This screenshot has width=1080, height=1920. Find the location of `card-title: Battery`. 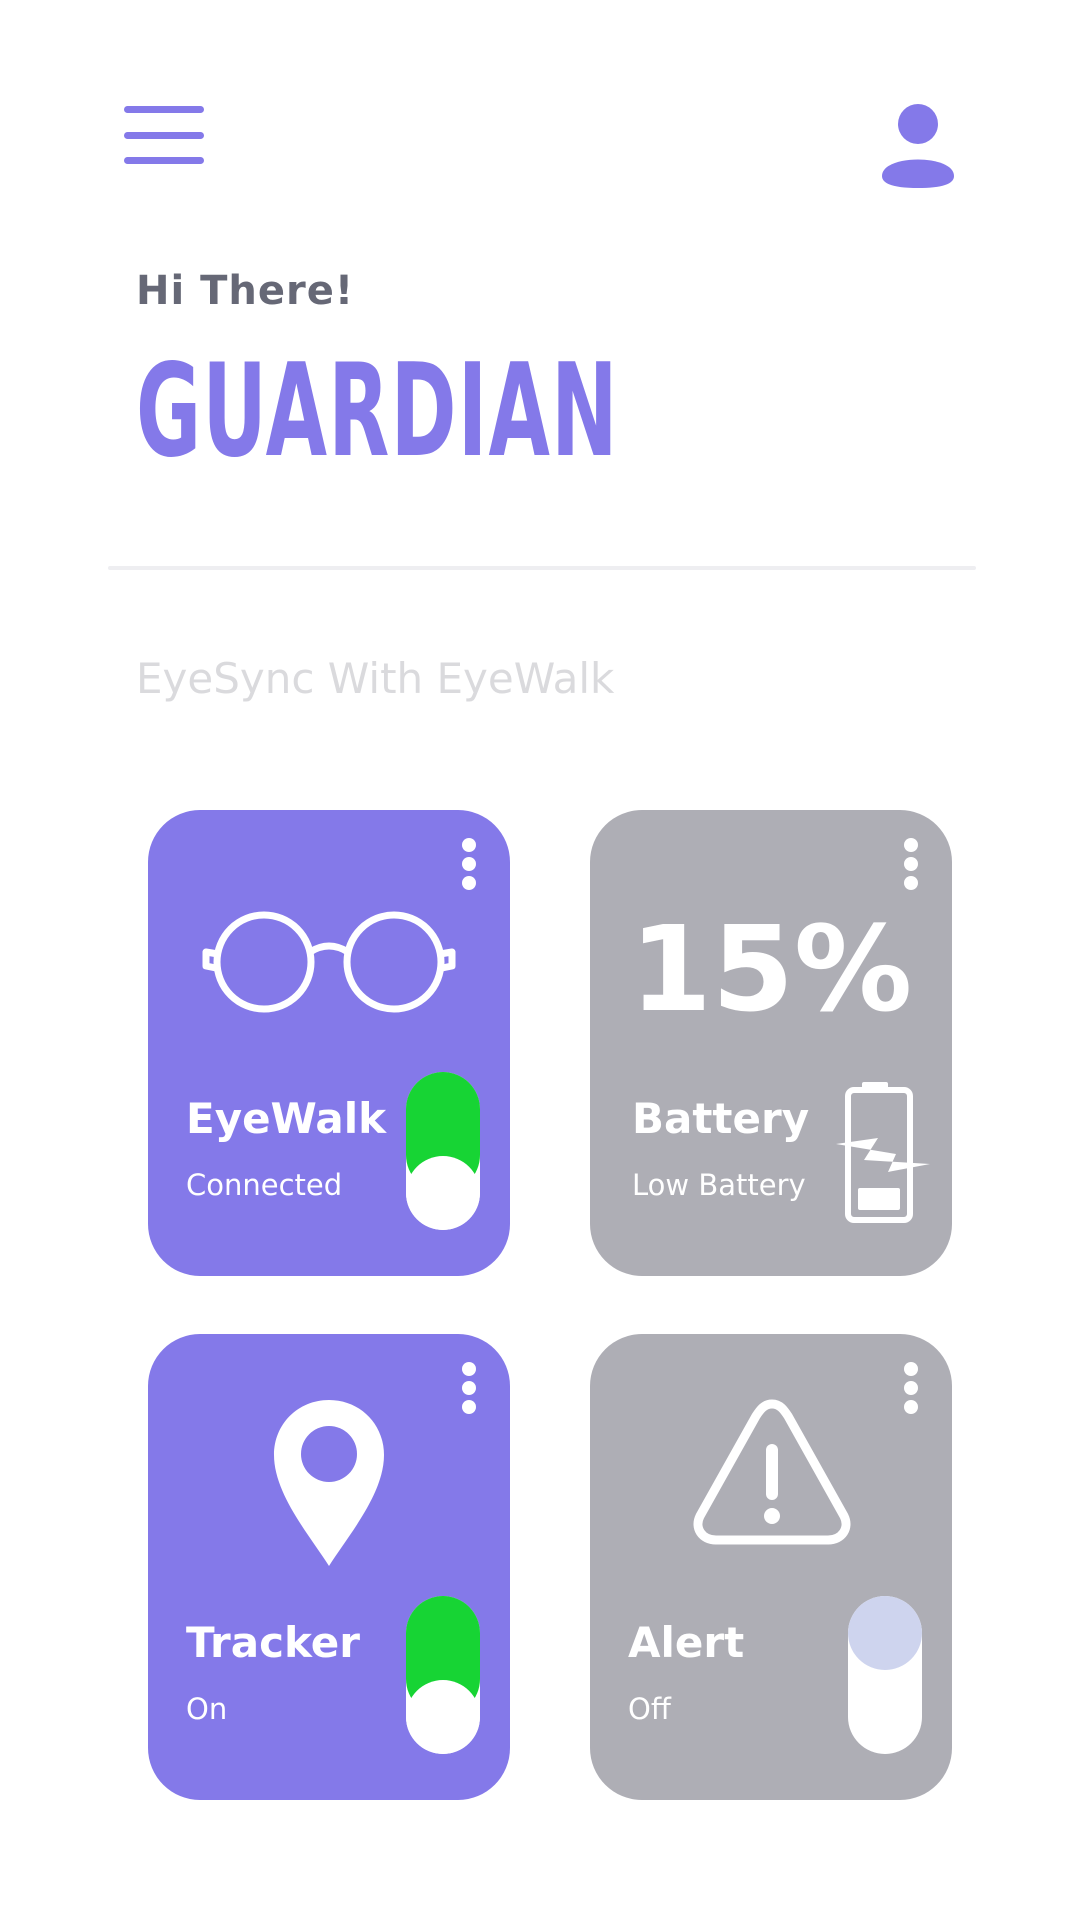

card-title: Battery is located at coordinates (721, 1118).